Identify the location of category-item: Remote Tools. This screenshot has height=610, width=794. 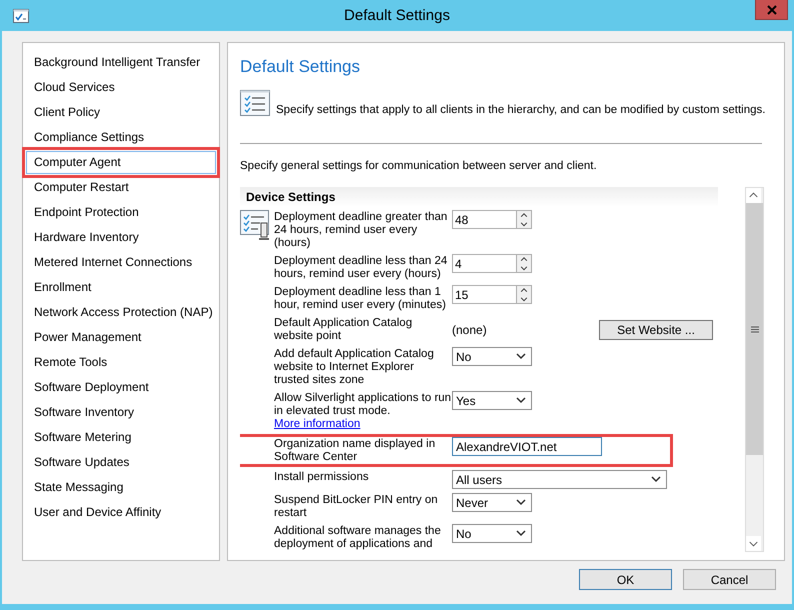
(121, 362).